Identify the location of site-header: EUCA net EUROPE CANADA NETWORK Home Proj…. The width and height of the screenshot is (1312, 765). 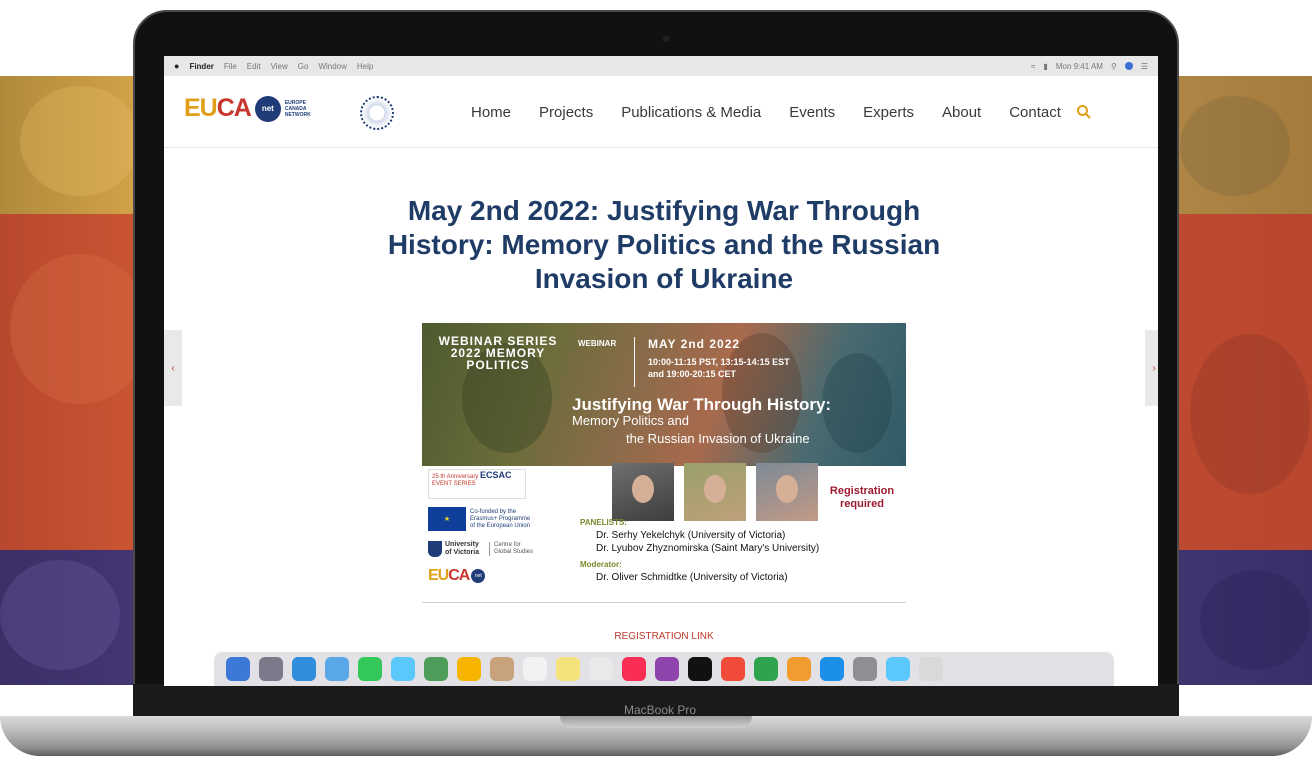
(661, 112).